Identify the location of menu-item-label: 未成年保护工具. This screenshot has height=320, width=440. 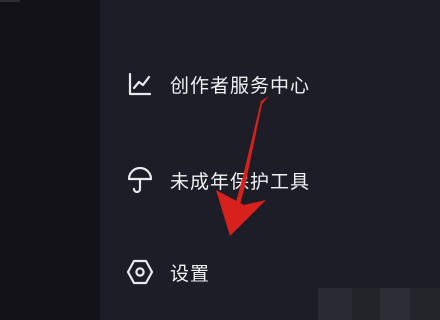
(240, 181).